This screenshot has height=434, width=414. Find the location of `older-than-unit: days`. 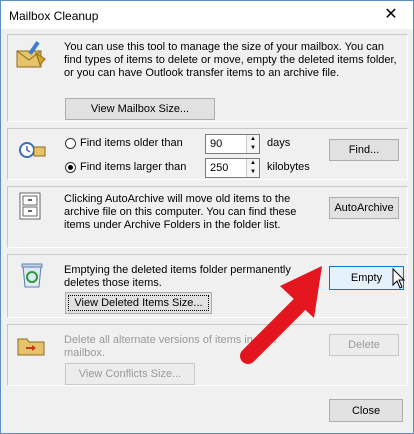

older-than-unit: days is located at coordinates (279, 143).